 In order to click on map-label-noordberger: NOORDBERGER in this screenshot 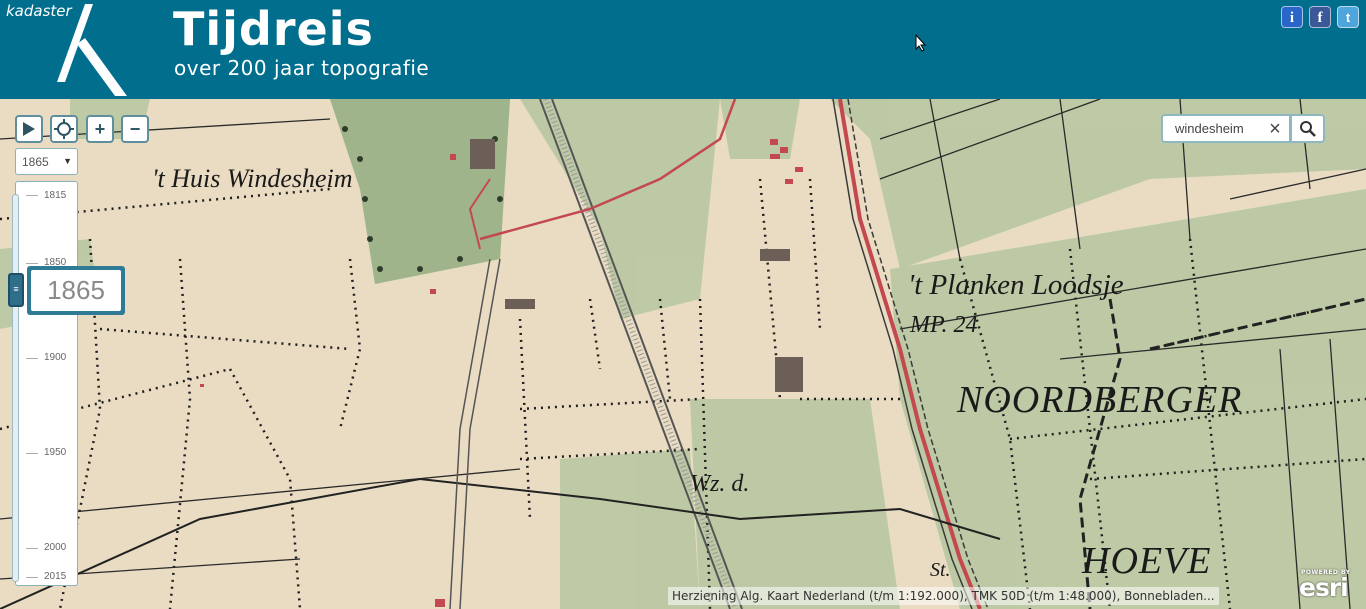, I will do `click(1100, 400)`.